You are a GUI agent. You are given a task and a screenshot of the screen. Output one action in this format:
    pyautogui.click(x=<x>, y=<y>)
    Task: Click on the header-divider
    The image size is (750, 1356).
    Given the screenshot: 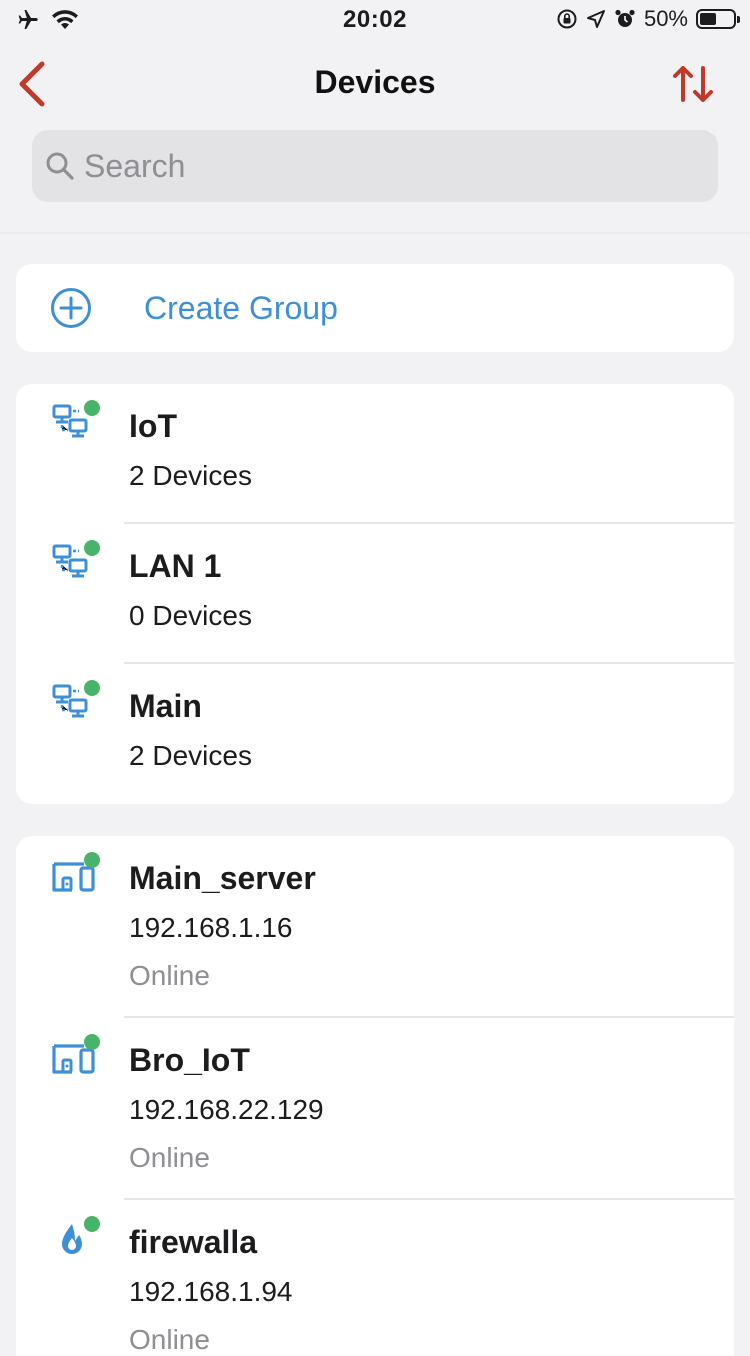 What is the action you would take?
    pyautogui.click(x=375, y=233)
    